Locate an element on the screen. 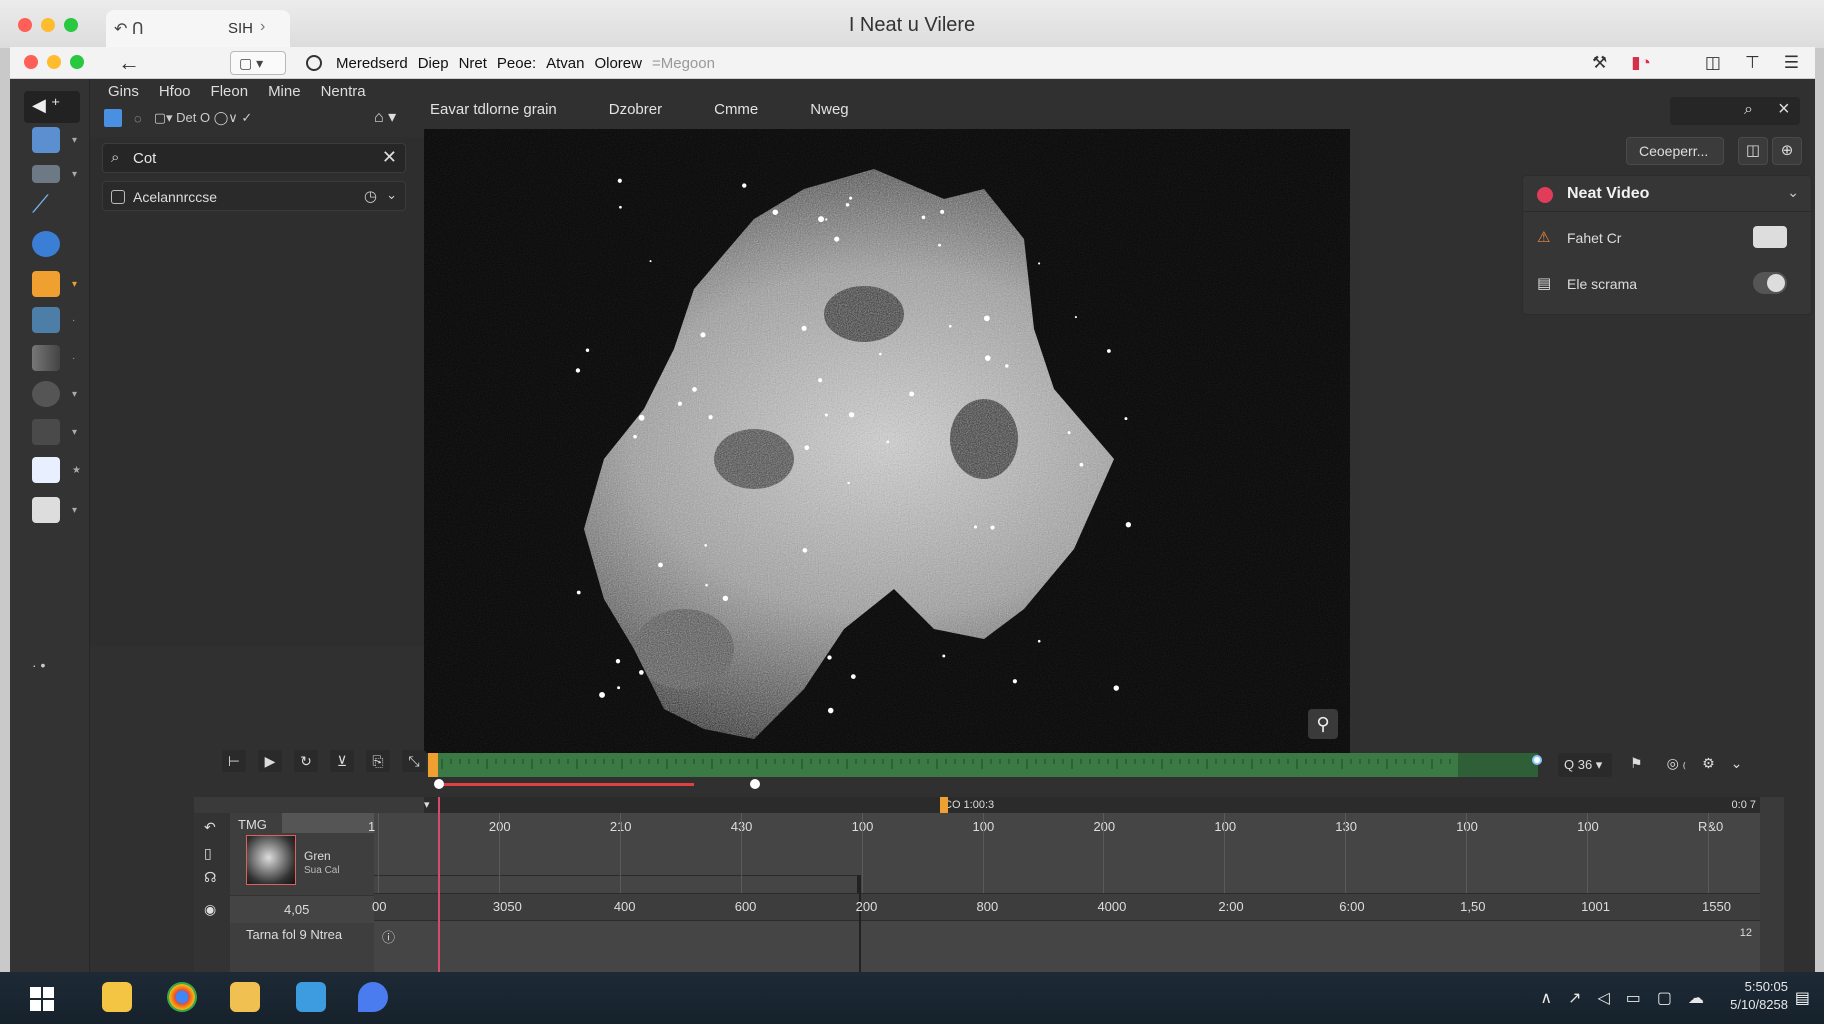 The width and height of the screenshot is (1824, 1024). zoom-icon is located at coordinates (77, 62).